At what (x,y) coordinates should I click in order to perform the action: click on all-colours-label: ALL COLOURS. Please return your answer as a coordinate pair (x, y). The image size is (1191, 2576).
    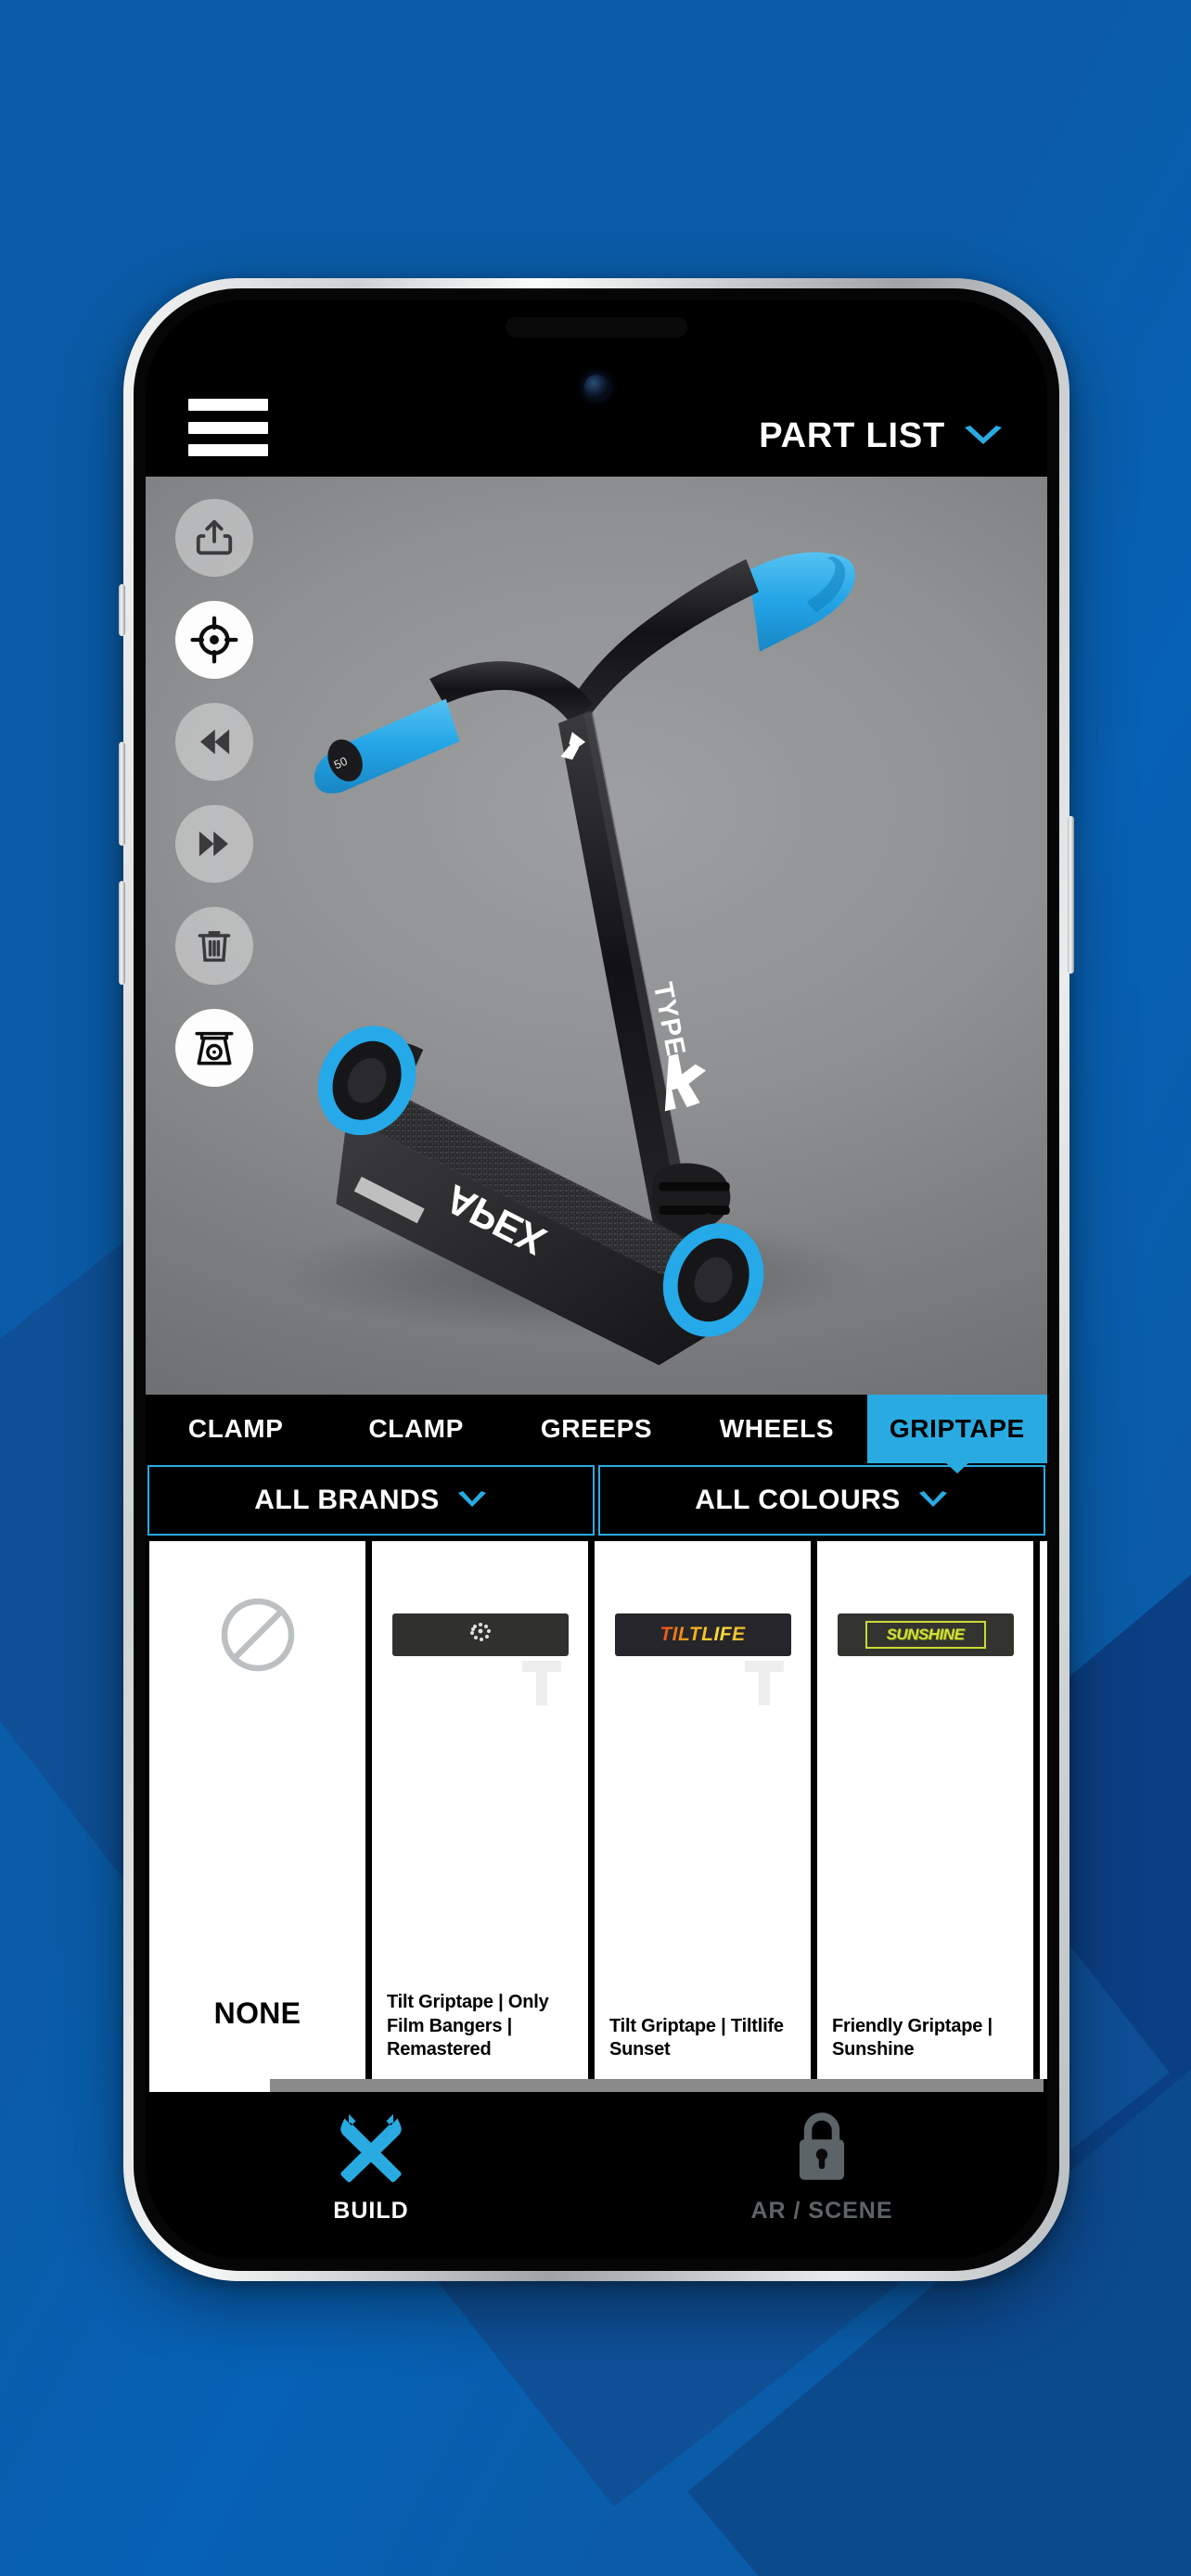
    Looking at the image, I should click on (798, 1500).